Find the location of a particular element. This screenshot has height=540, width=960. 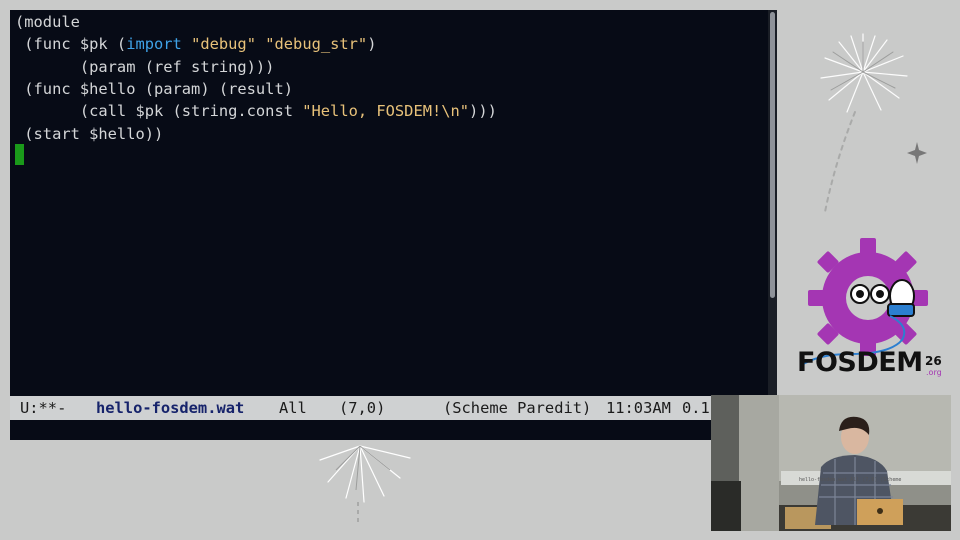

code-token: (func $hello (param) (result) is located at coordinates (154, 88).